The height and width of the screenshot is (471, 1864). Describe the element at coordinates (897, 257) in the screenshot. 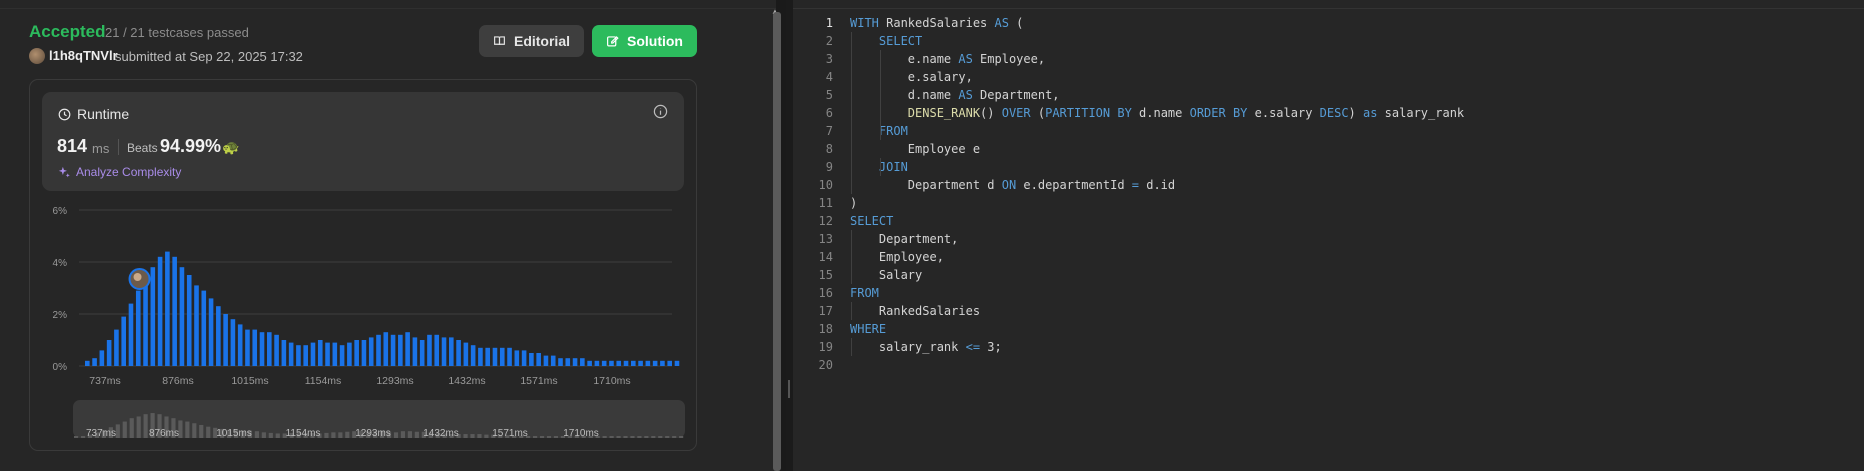

I see `code-text: Employee,` at that location.